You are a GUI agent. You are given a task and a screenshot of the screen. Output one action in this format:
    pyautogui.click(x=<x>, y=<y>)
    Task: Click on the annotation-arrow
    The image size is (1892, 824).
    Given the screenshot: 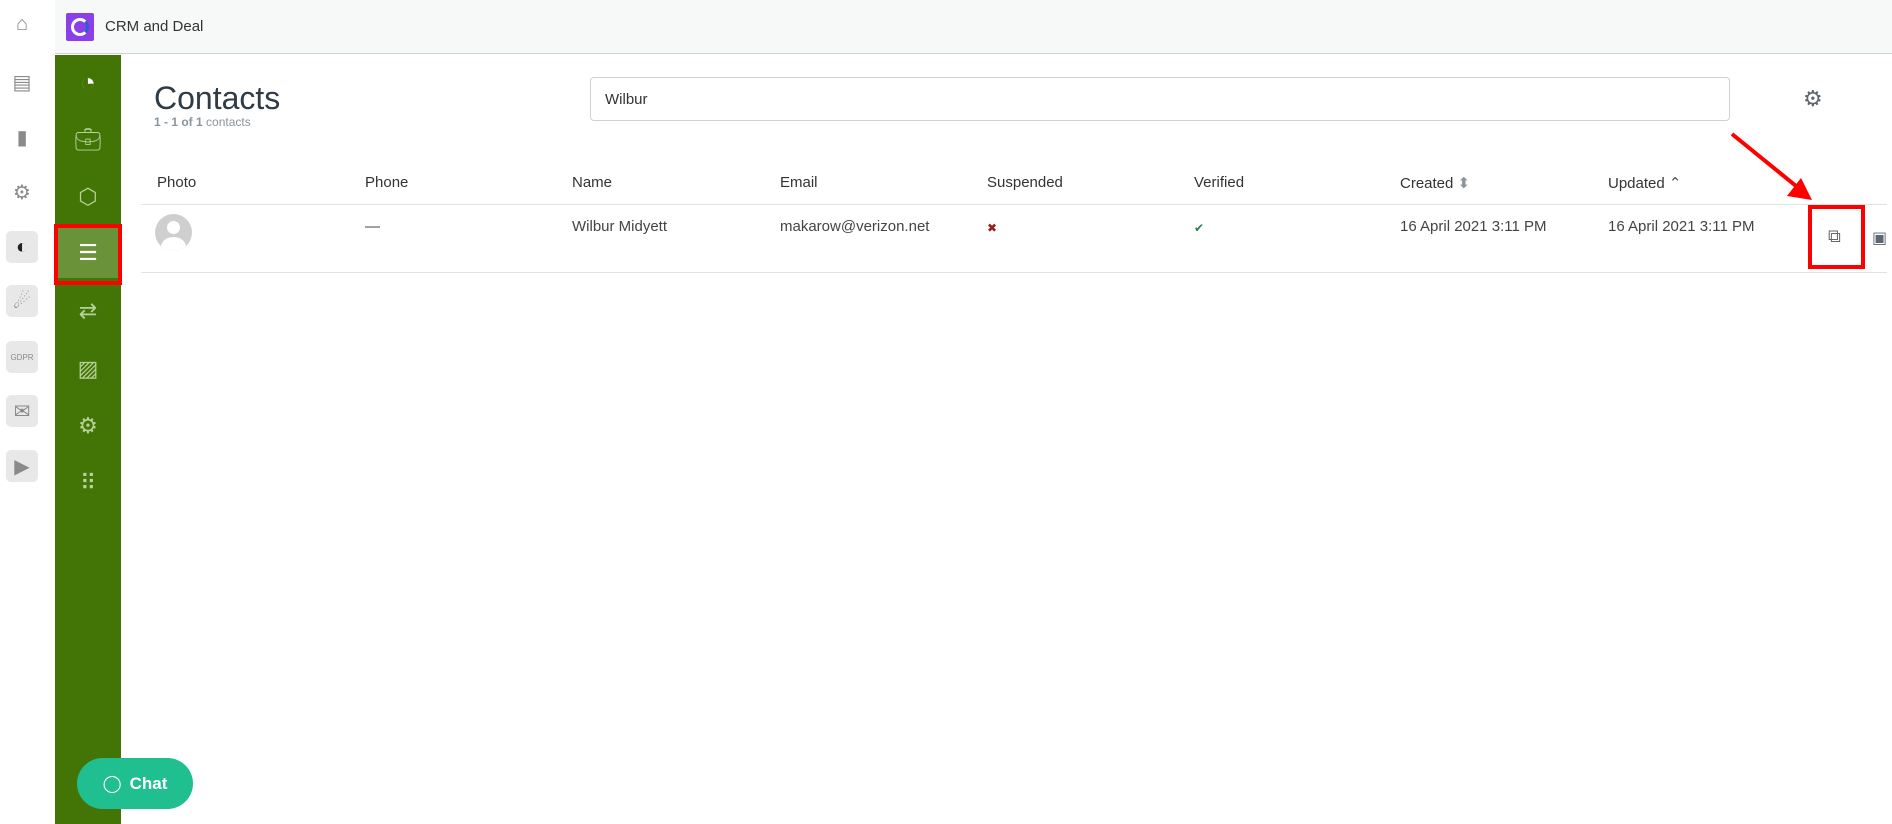 What is the action you would take?
    pyautogui.click(x=1771, y=166)
    